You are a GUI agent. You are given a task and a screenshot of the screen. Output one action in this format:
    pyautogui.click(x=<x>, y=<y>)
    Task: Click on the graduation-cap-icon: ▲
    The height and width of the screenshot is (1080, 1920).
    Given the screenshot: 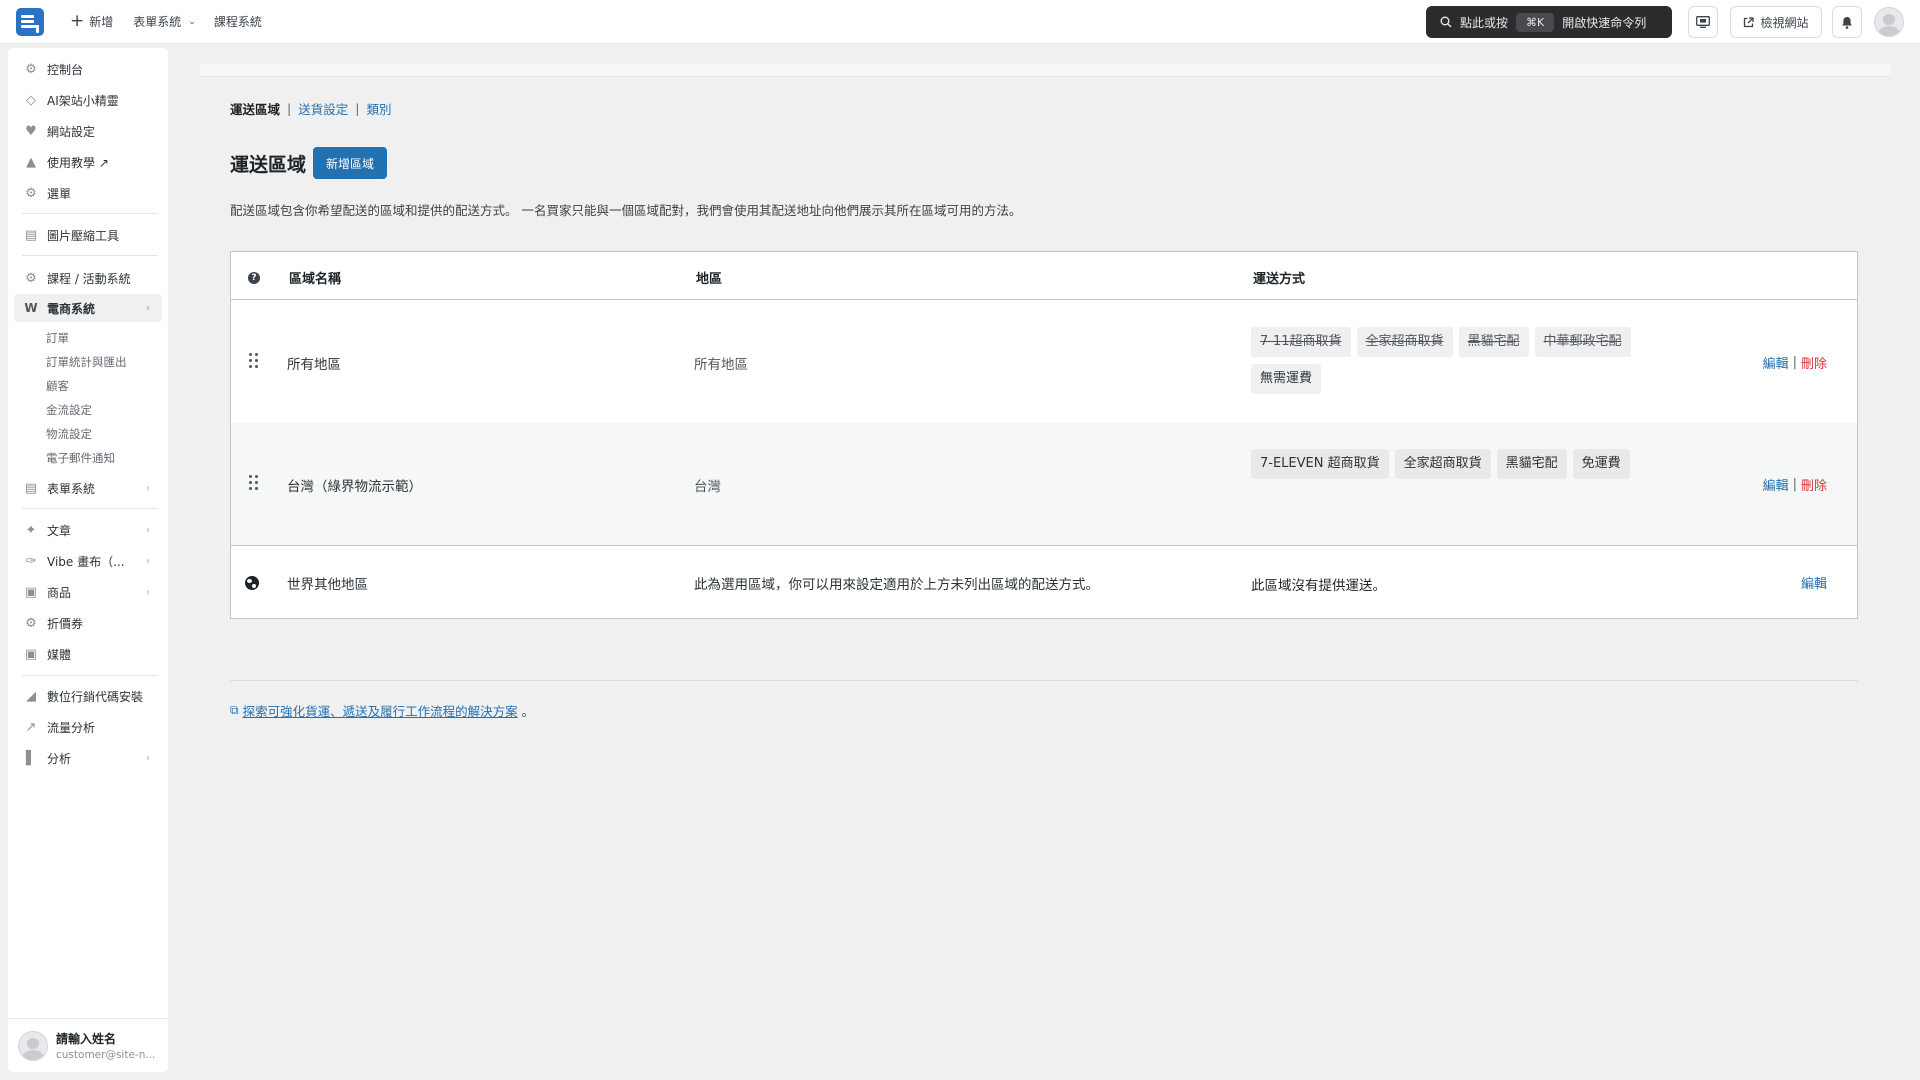 What is the action you would take?
    pyautogui.click(x=31, y=162)
    